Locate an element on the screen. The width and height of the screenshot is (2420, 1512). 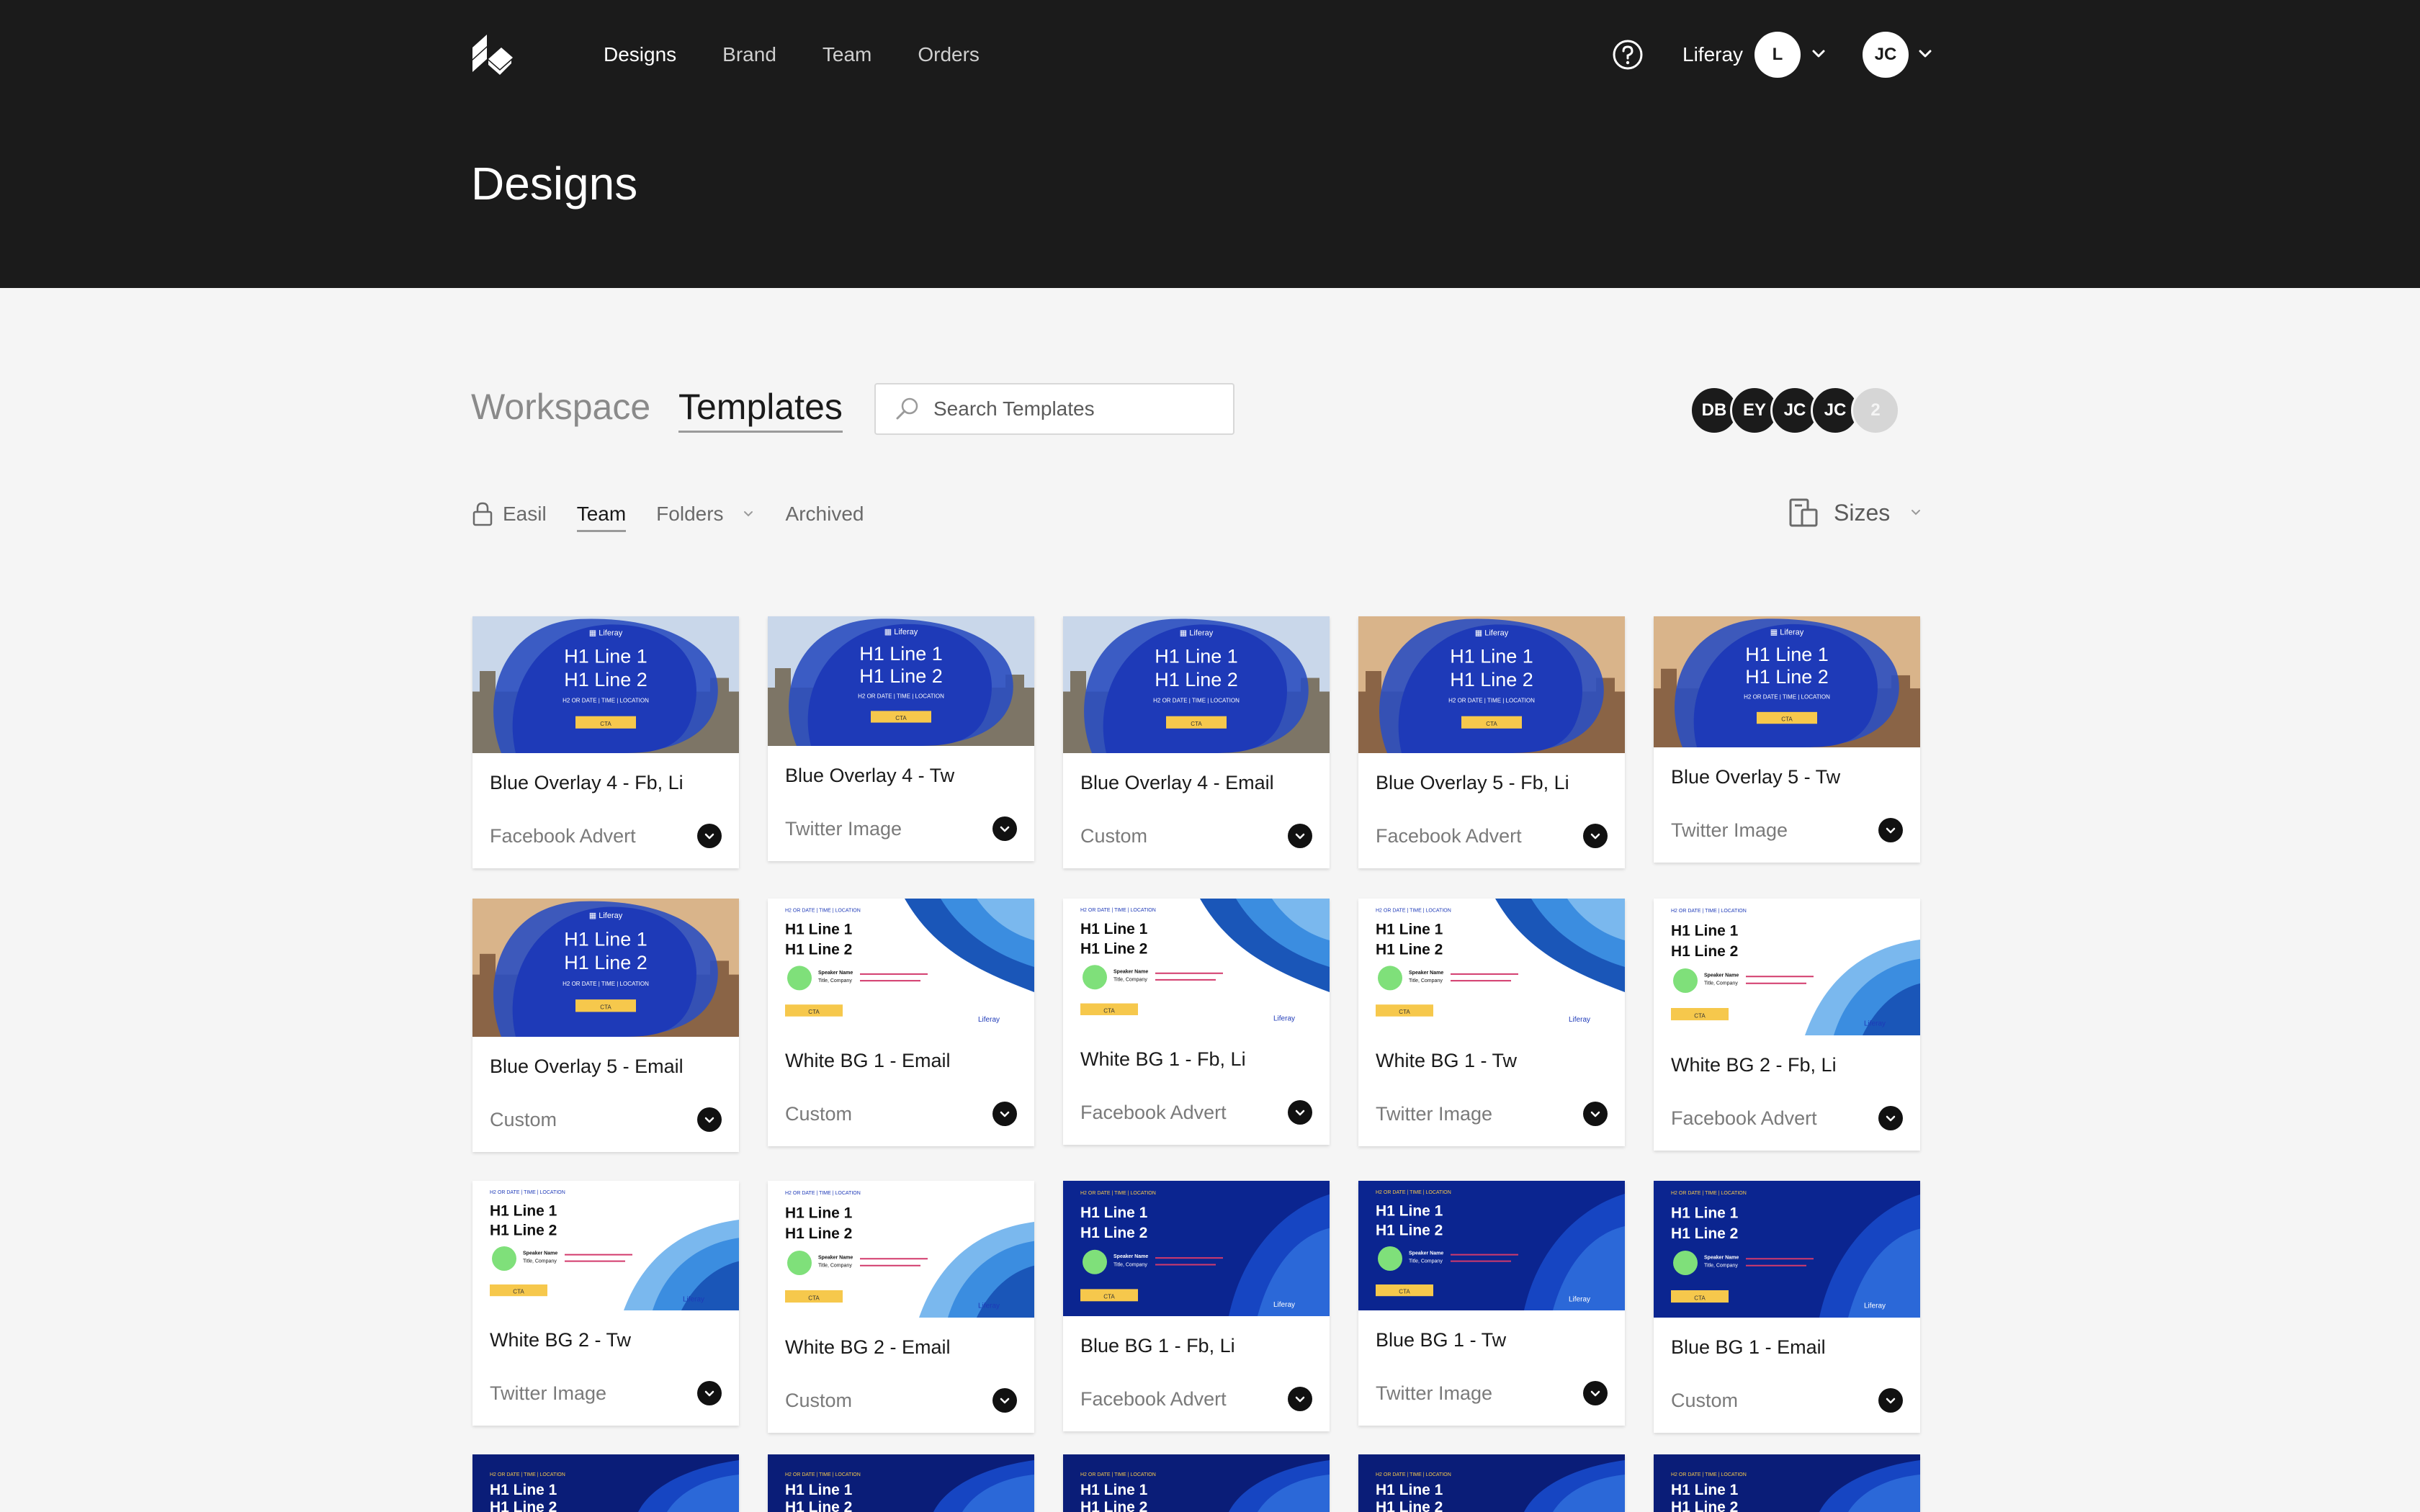
template-type: Custom is located at coordinates (1705, 1400).